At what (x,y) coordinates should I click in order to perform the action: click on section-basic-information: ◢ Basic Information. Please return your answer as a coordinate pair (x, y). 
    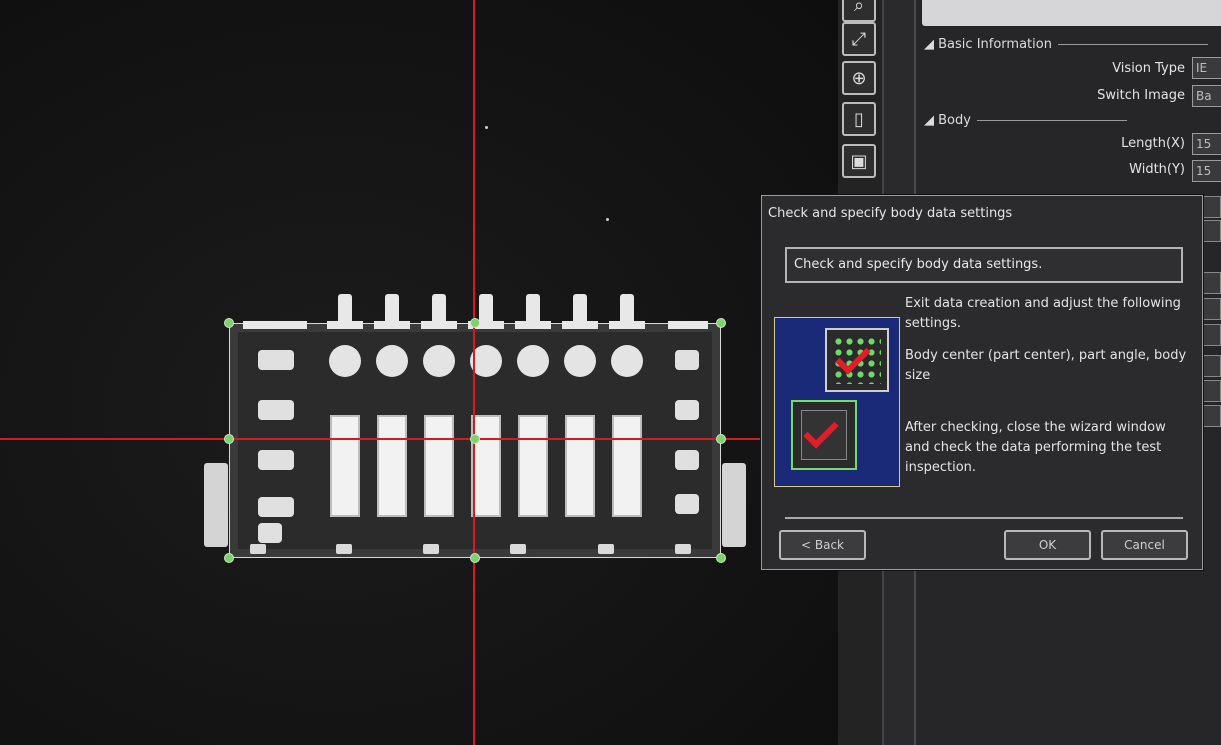
    Looking at the image, I should click on (1066, 44).